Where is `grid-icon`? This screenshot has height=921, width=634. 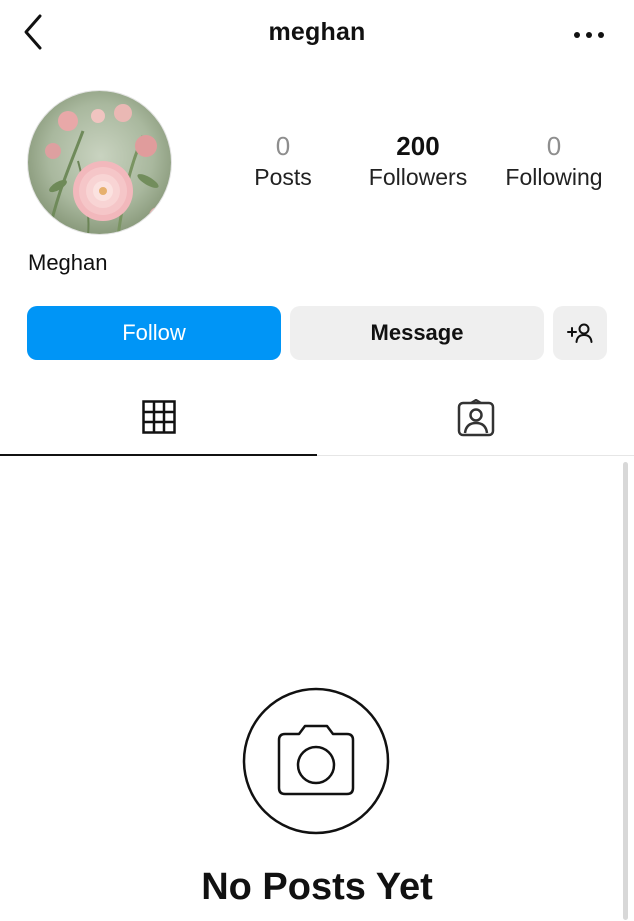 grid-icon is located at coordinates (158, 417).